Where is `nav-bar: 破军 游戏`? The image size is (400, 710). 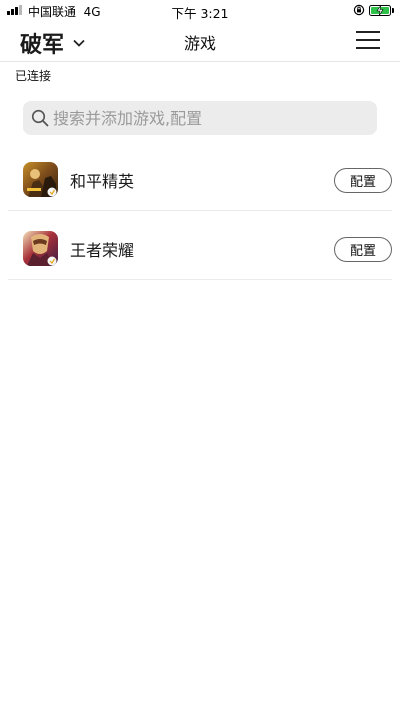
nav-bar: 破军 游戏 is located at coordinates (200, 41).